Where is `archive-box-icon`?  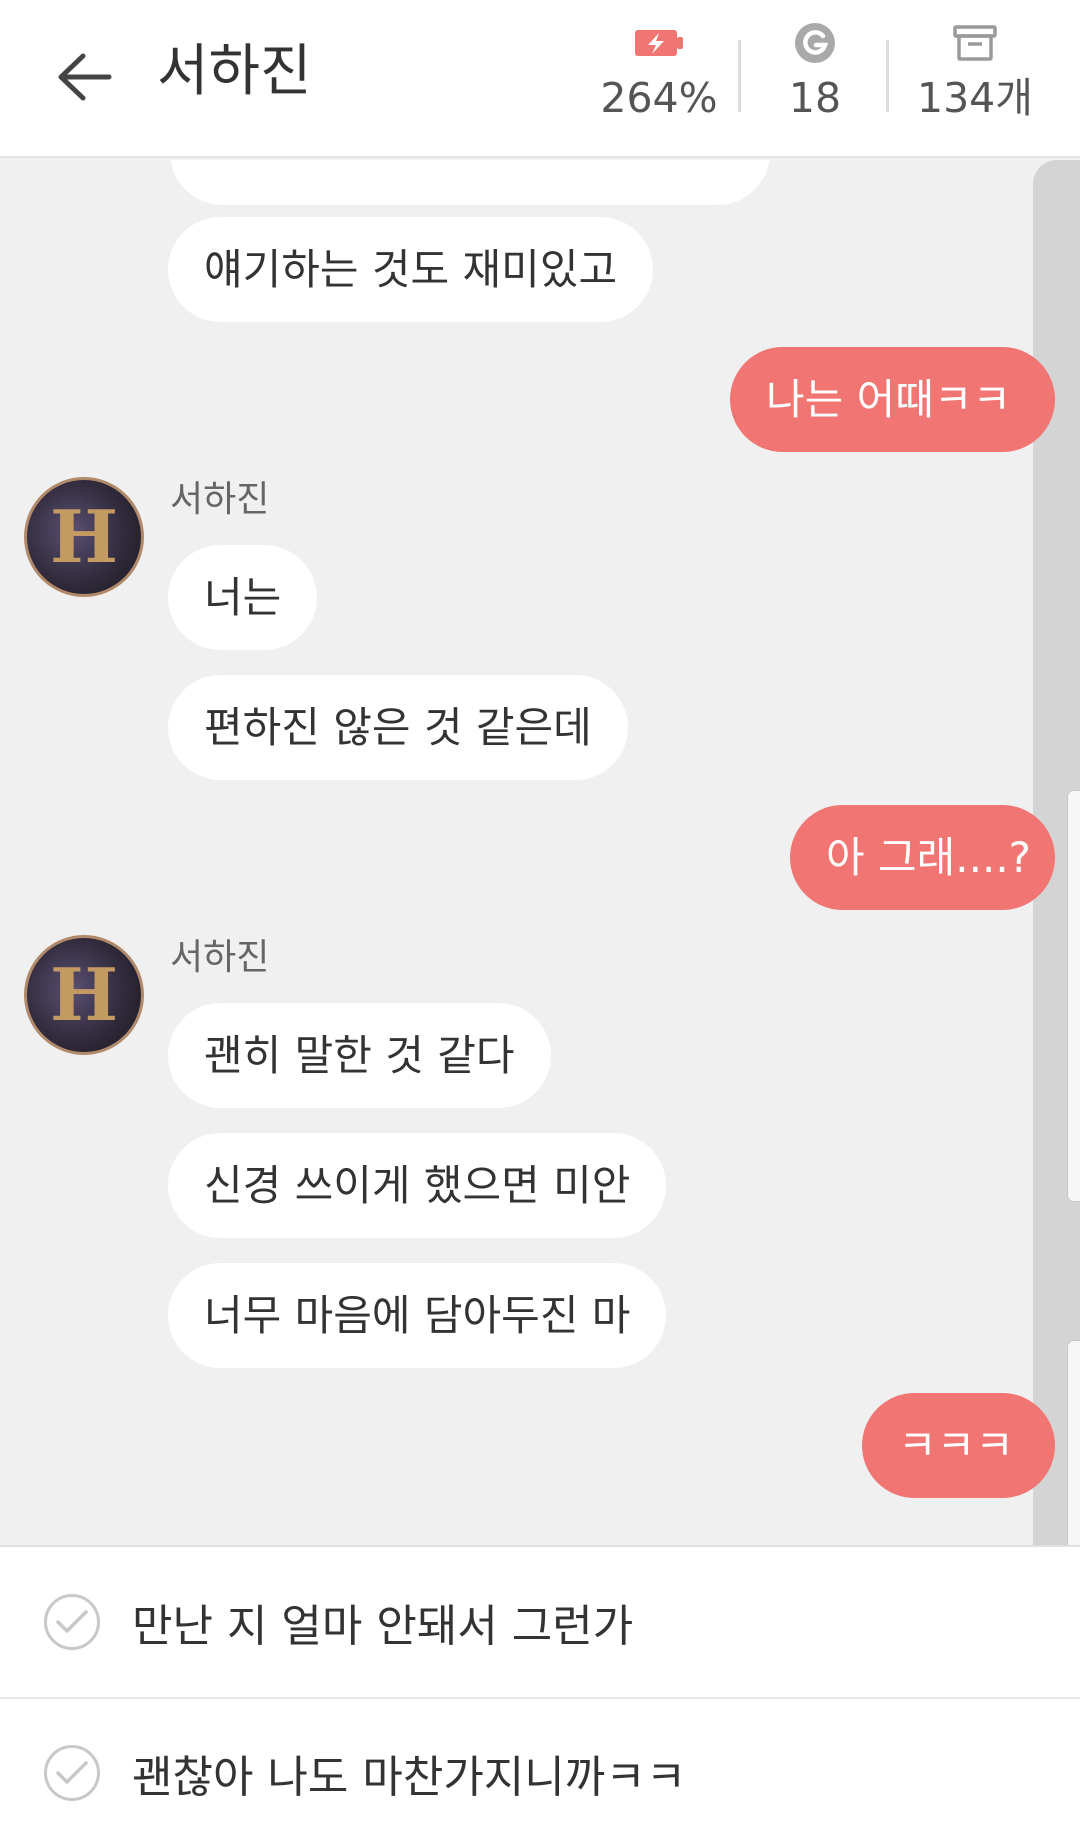
archive-box-icon is located at coordinates (975, 43).